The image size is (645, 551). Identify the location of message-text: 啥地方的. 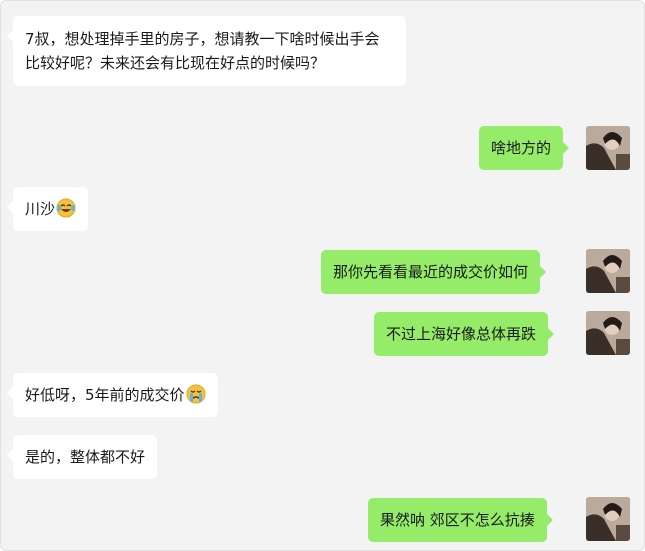
(521, 148).